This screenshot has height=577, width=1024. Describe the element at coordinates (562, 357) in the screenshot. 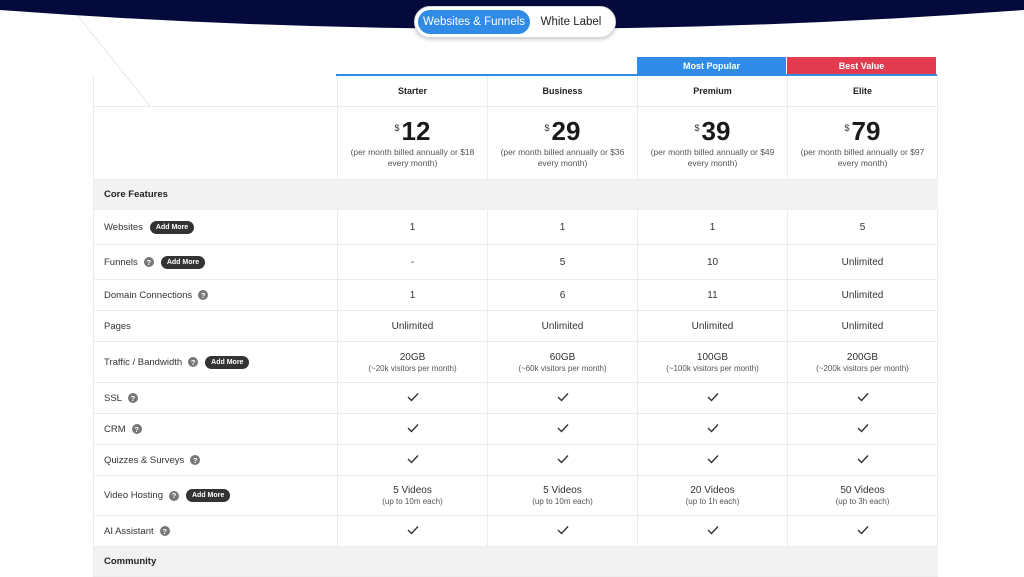

I see `feature-value: 60GB` at that location.